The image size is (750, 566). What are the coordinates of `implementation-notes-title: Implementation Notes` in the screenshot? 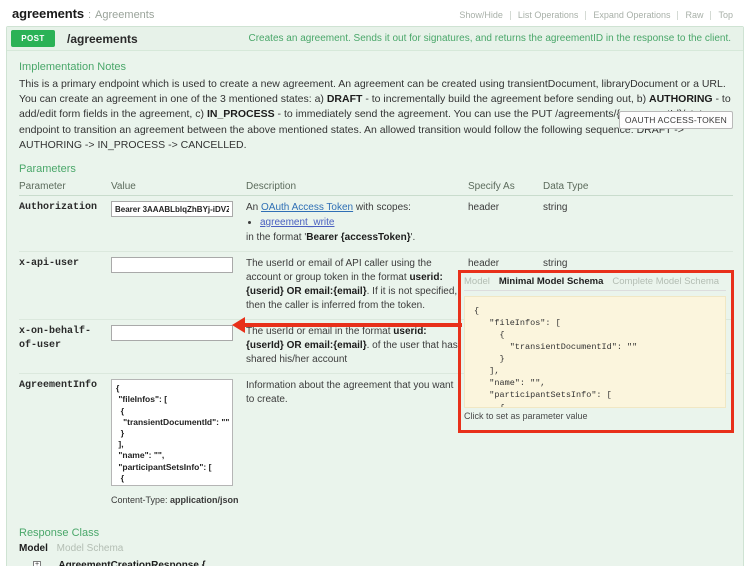 It's located at (72, 67).